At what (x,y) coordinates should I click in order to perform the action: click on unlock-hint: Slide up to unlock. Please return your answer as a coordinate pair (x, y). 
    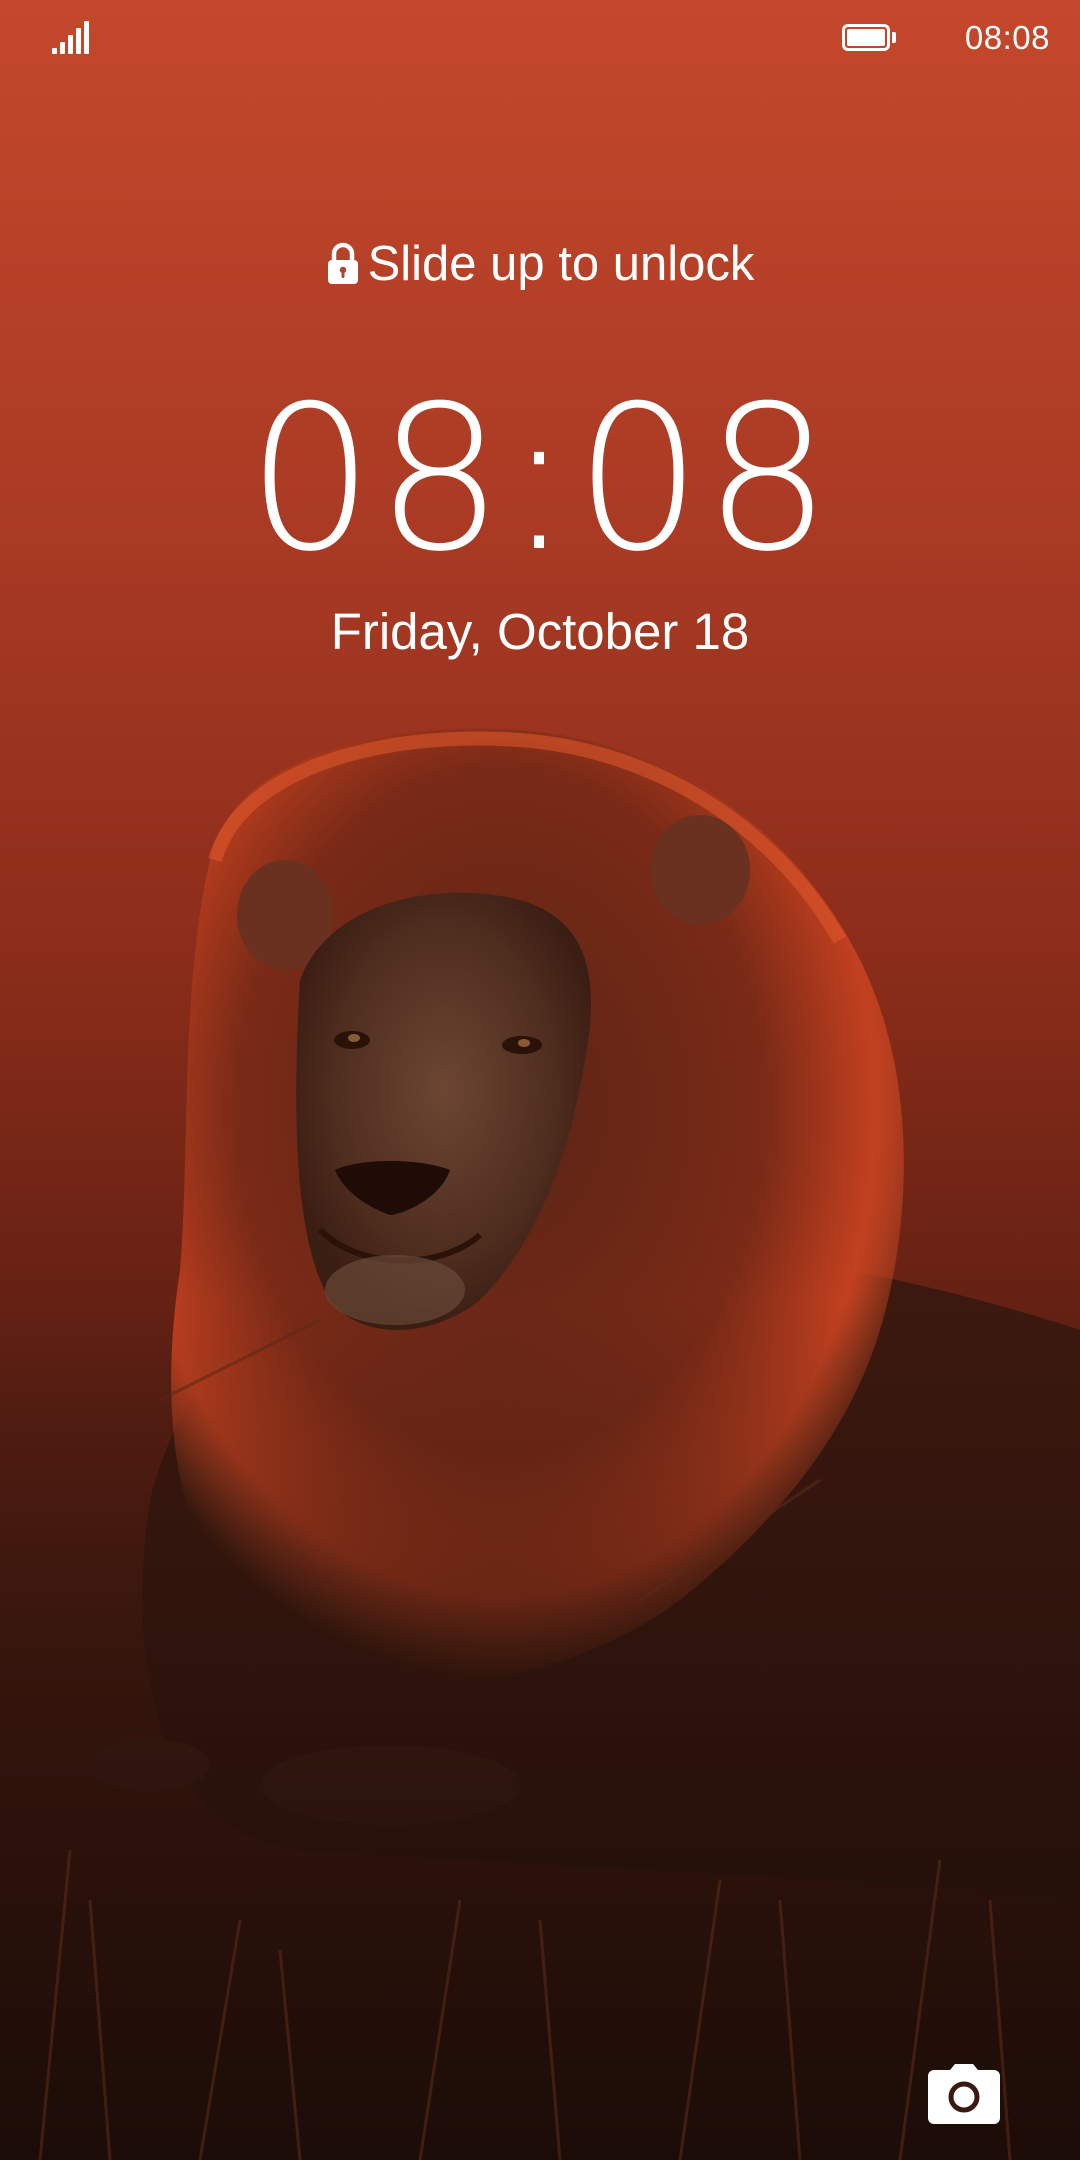
    Looking at the image, I should click on (540, 264).